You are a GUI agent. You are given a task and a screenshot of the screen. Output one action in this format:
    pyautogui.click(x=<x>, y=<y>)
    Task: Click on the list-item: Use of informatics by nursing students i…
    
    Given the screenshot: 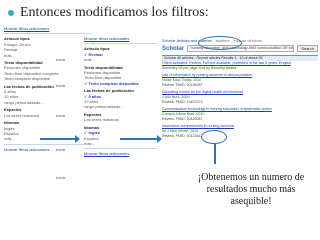 What is the action you would take?
    pyautogui.click(x=240, y=80)
    